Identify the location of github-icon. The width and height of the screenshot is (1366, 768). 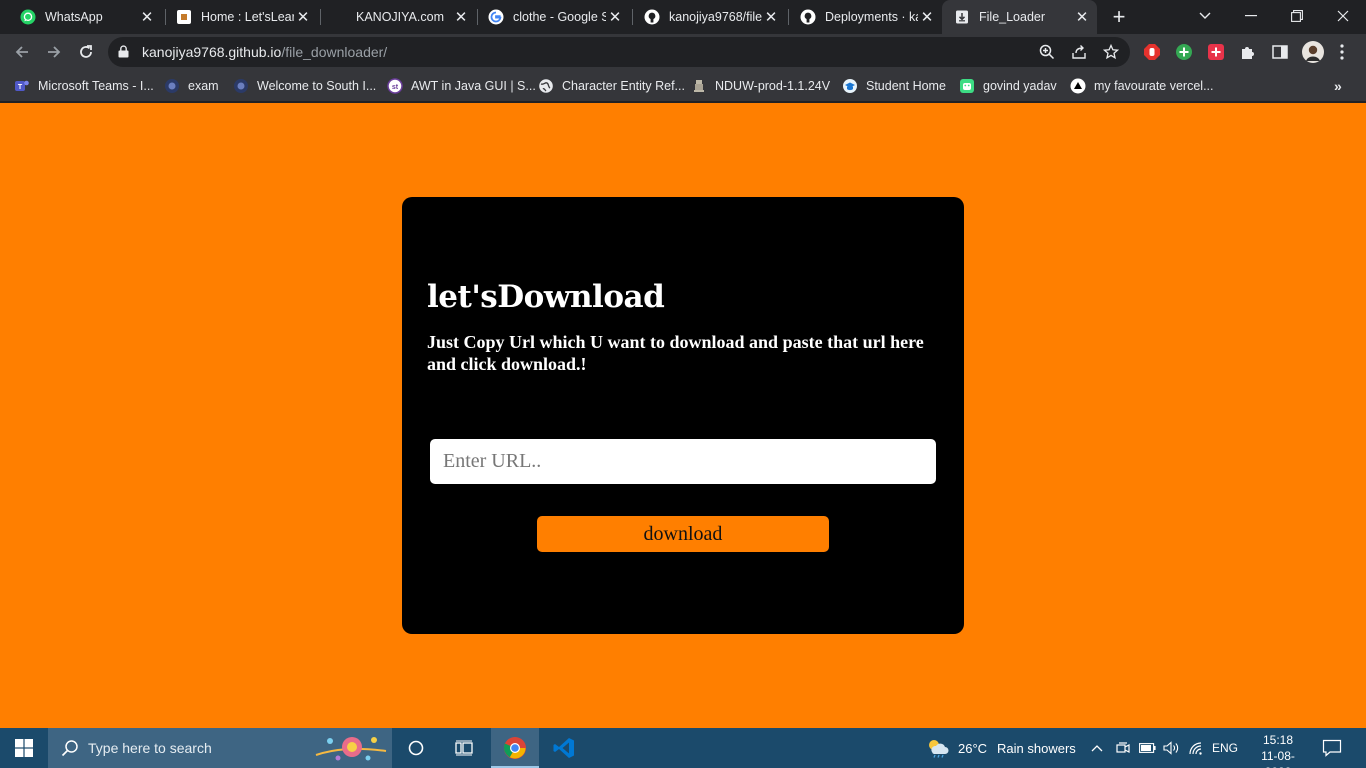
(808, 17).